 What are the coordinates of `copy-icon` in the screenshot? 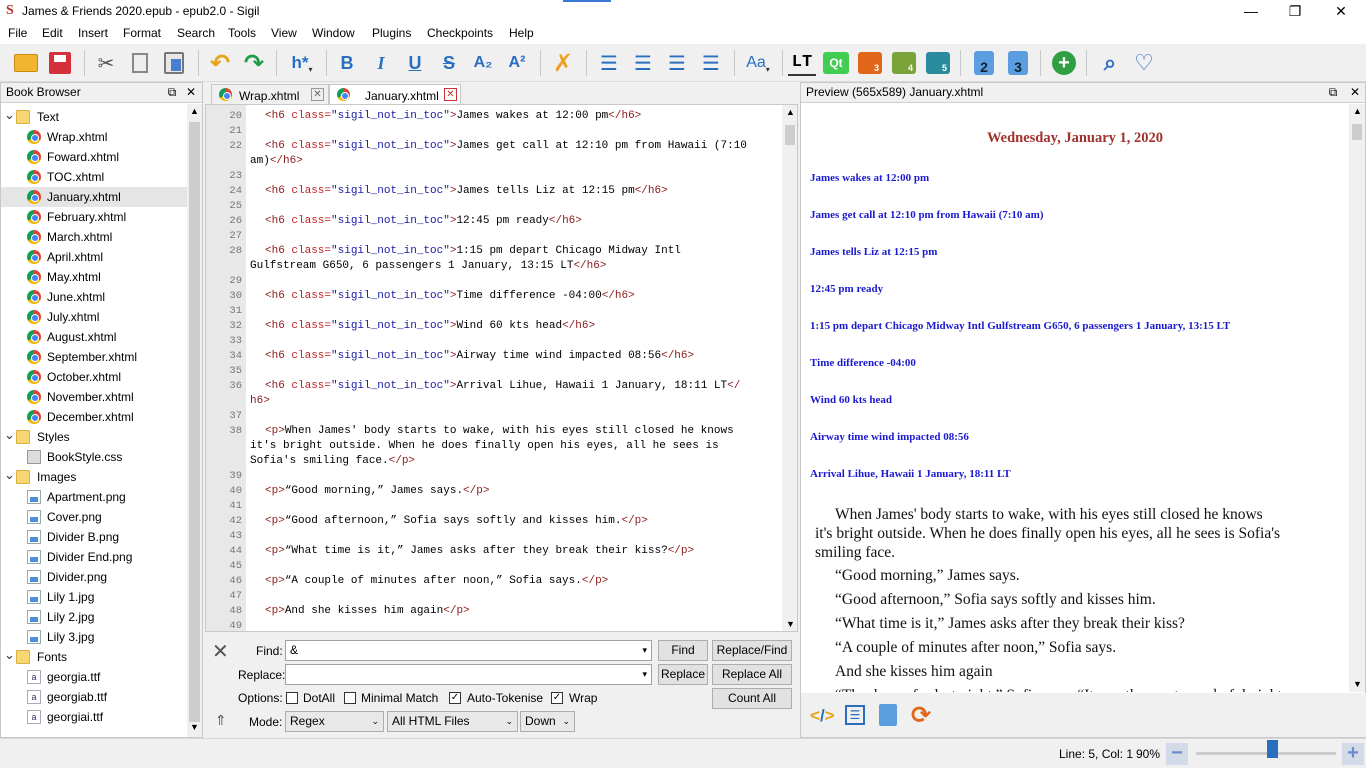 It's located at (140, 63).